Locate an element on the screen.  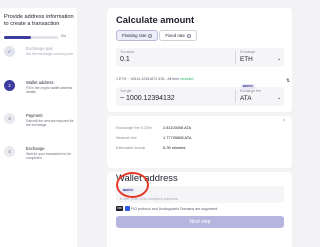
rate-tabs: Floating rate i Fixed rate i is located at coordinates (156, 35).